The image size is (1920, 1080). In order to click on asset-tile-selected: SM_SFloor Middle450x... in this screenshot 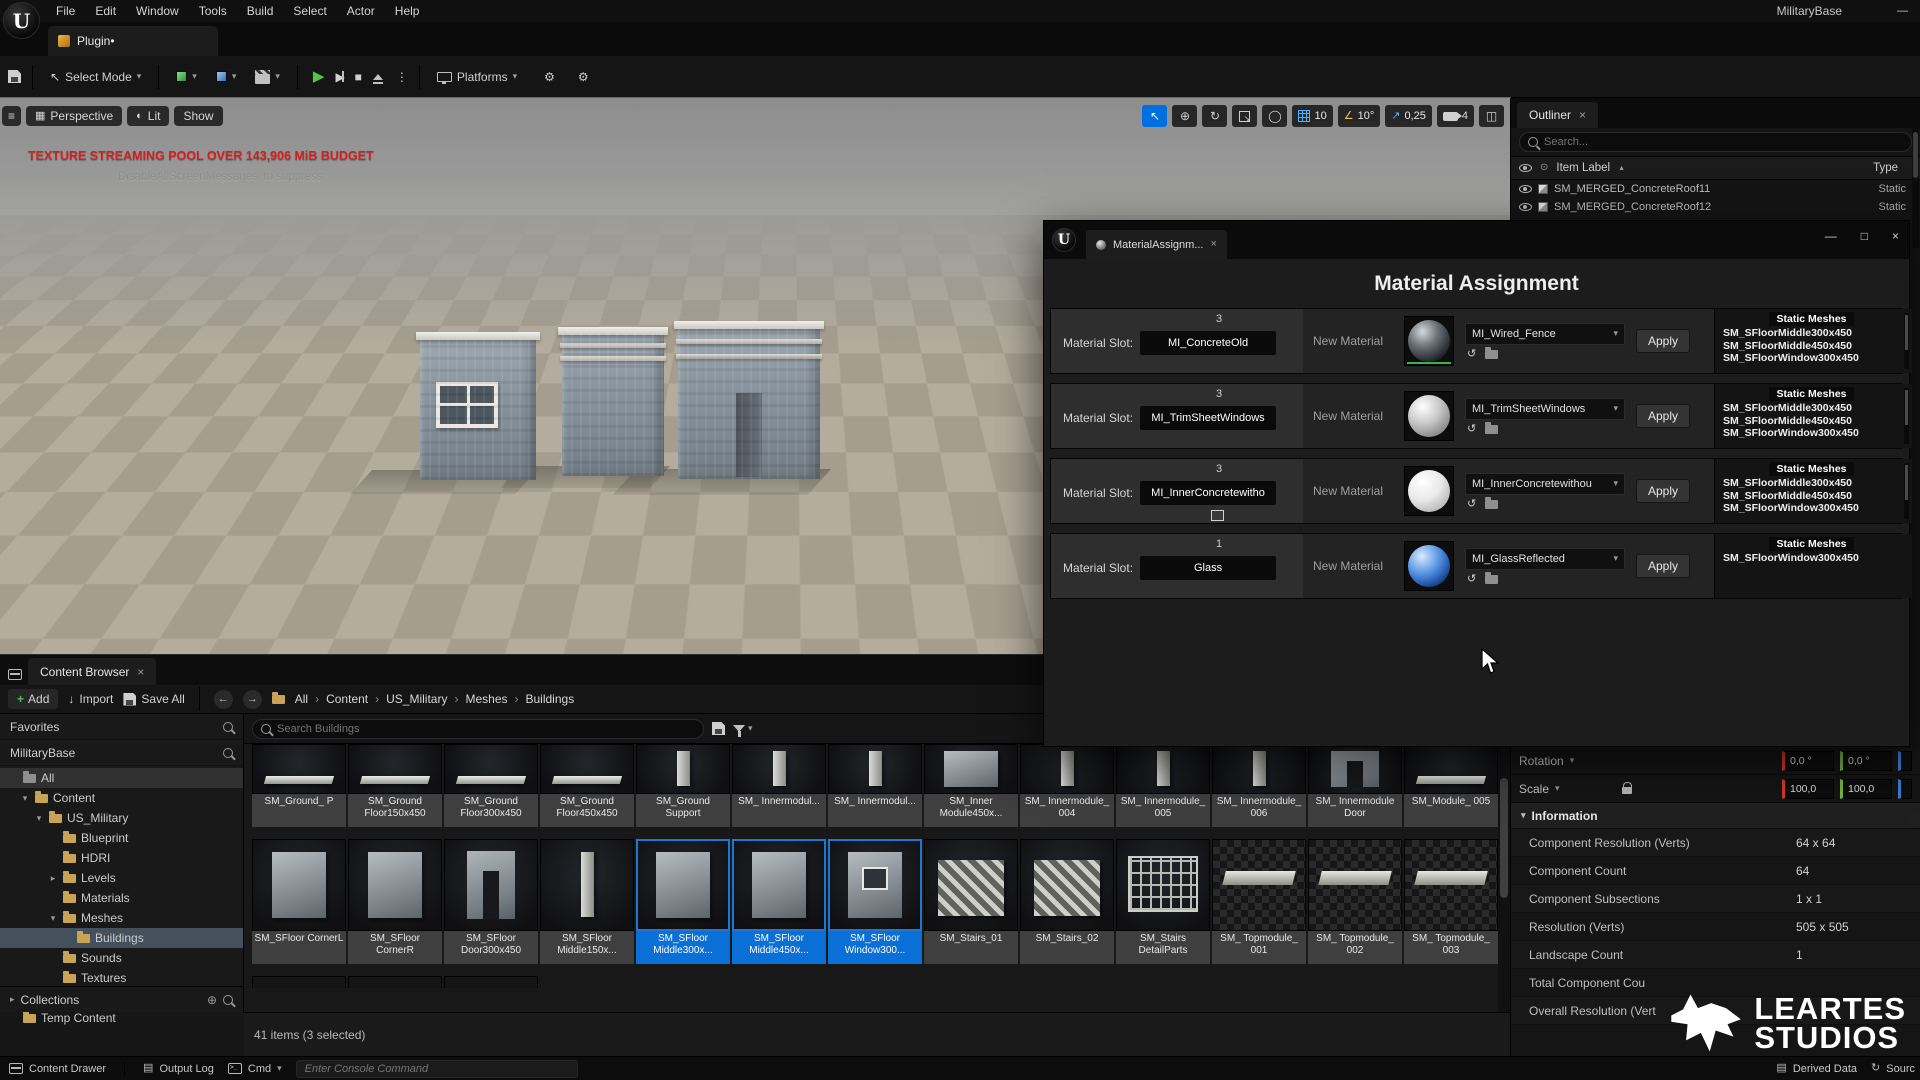, I will do `click(779, 901)`.